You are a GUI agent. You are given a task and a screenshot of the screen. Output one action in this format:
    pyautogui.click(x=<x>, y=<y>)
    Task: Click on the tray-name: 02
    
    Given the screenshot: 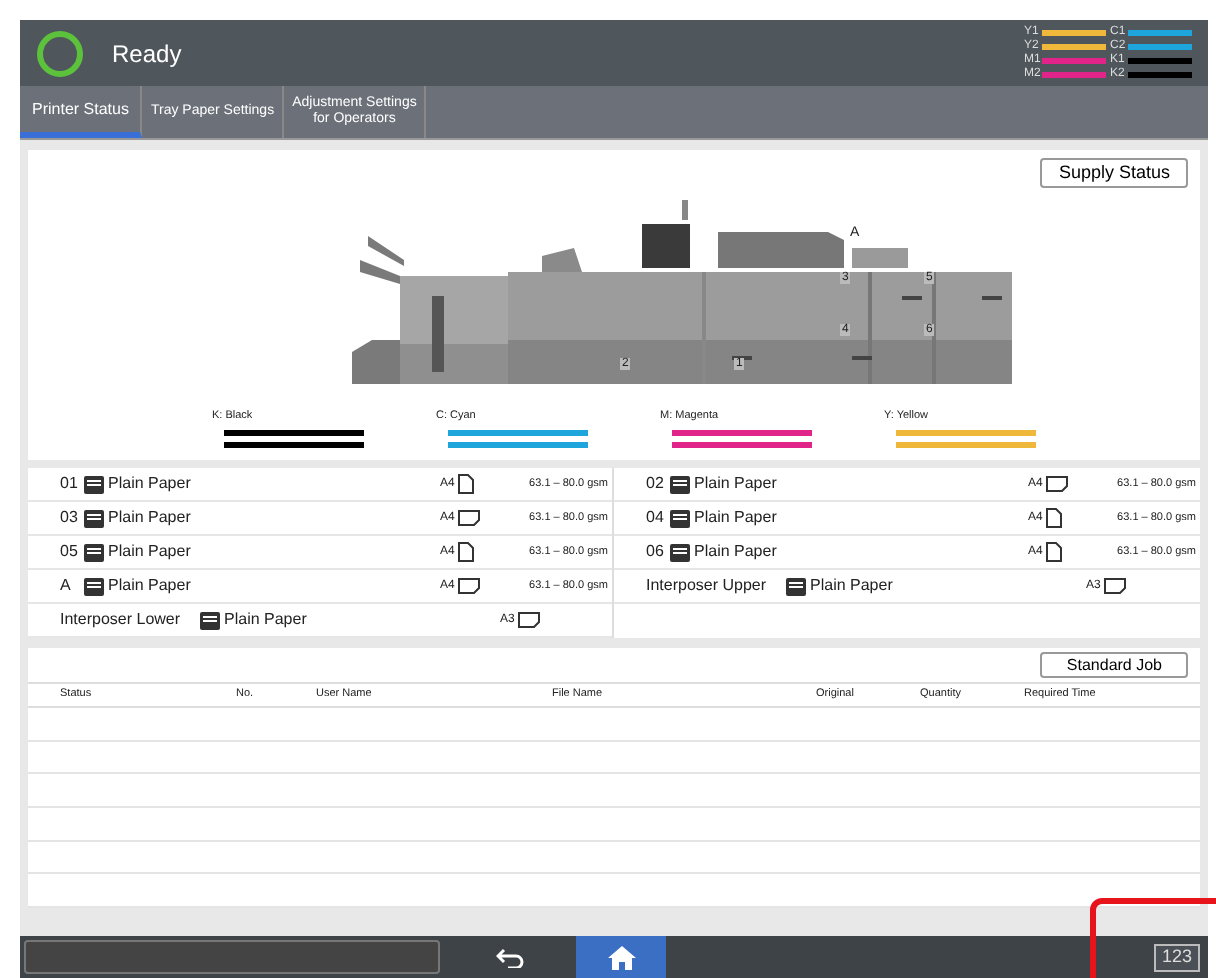 What is the action you would take?
    pyautogui.click(x=656, y=484)
    